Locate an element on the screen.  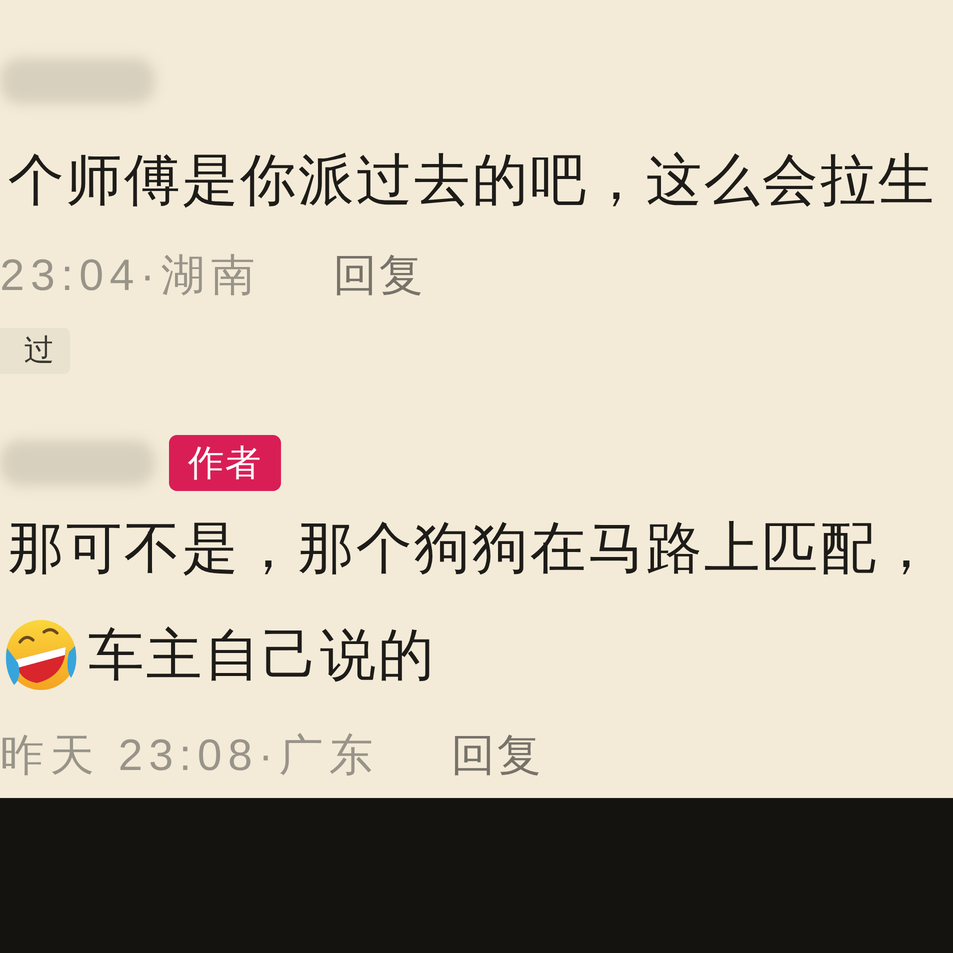
status-tag: 过 is located at coordinates (35, 351).